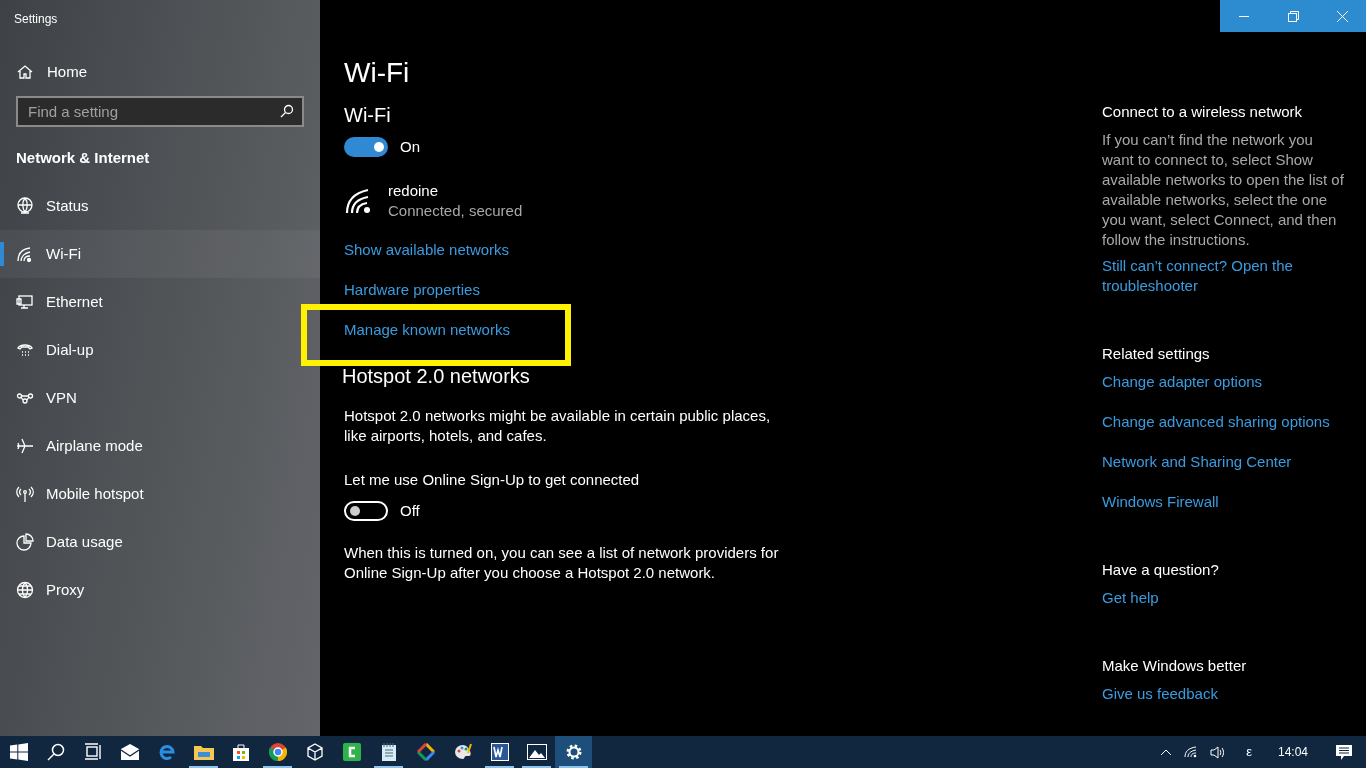  I want to click on section-heading: Network & Internet, so click(83, 157).